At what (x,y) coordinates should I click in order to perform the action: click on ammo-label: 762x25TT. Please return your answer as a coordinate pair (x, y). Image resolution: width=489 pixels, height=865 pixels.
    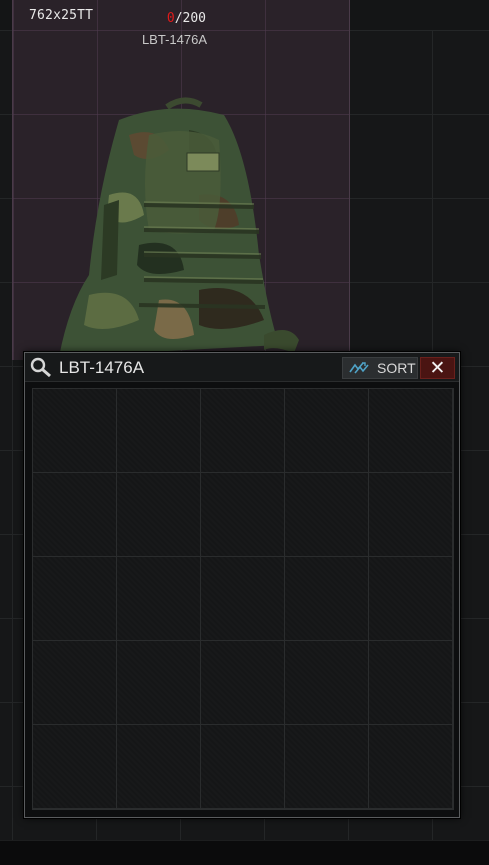
    Looking at the image, I should click on (61, 15).